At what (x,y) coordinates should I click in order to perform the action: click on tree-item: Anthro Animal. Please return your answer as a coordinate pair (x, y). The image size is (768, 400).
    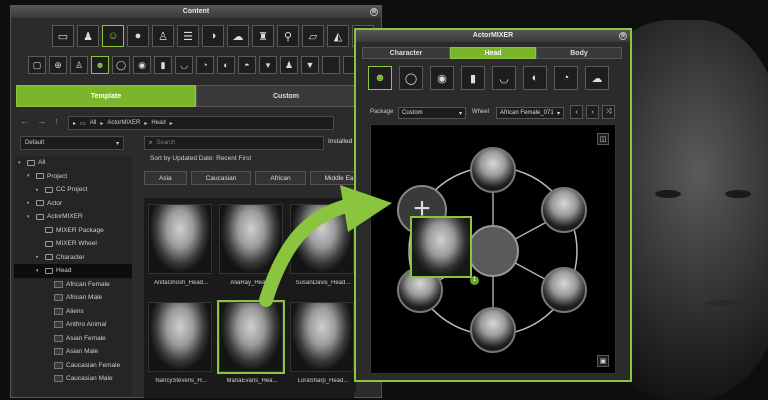
    Looking at the image, I should click on (73, 325).